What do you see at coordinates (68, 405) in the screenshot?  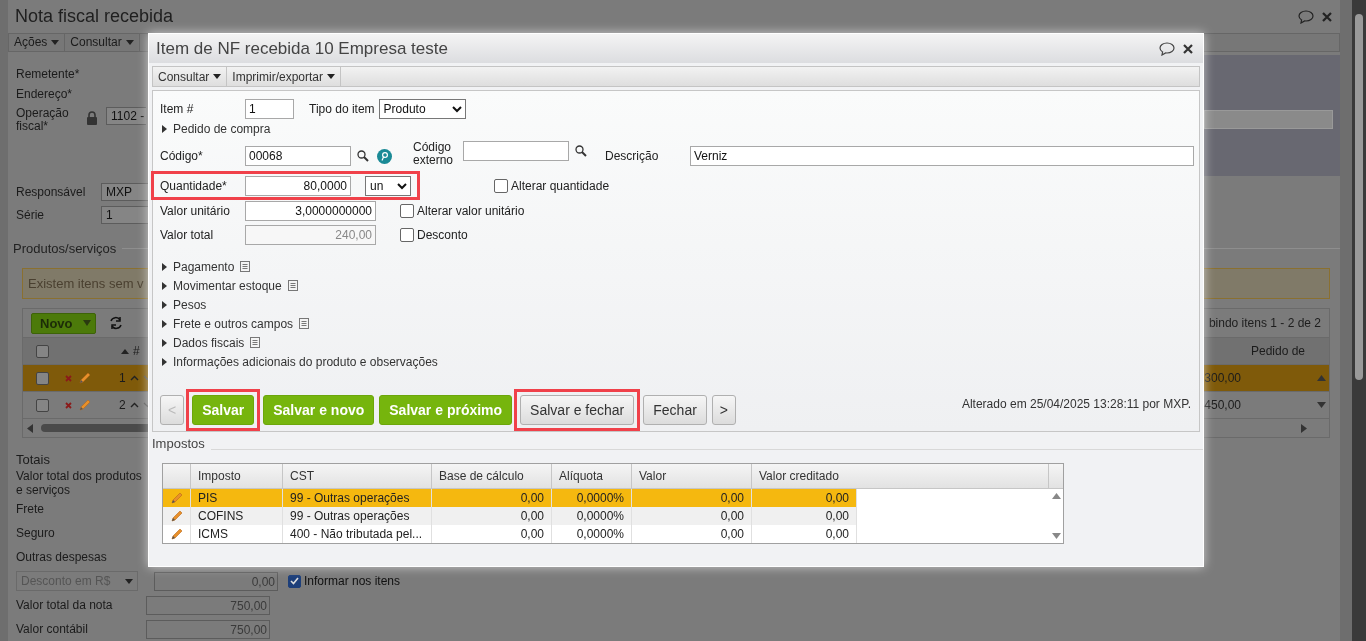 I see `delete-icon` at bounding box center [68, 405].